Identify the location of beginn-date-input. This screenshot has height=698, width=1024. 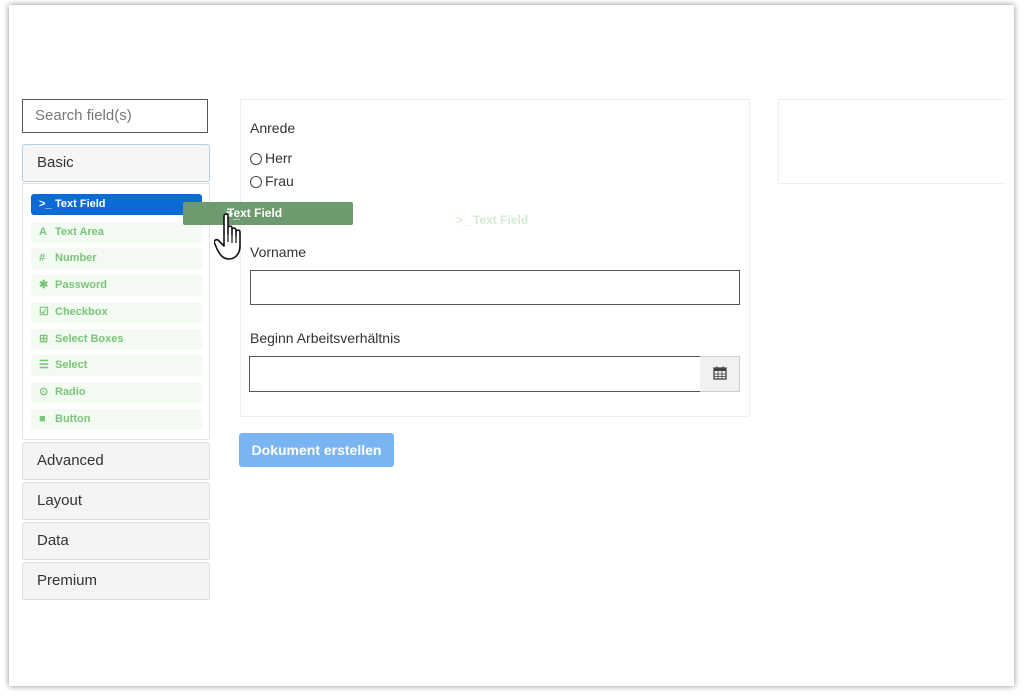
(475, 374).